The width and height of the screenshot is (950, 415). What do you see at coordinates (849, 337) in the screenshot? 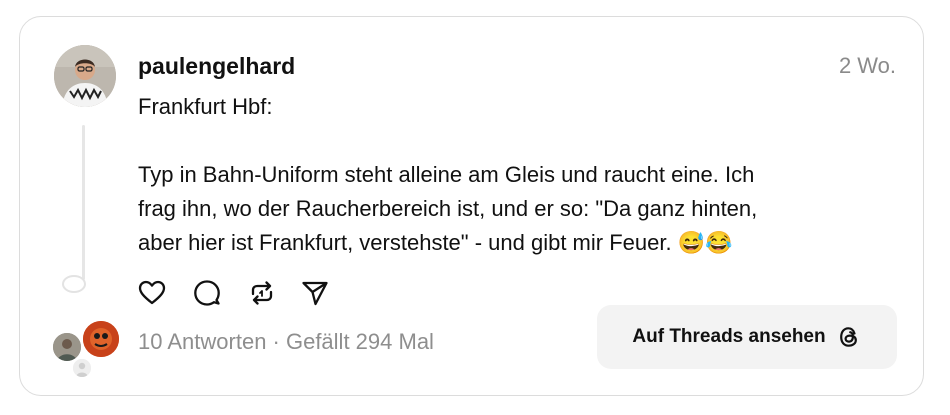
I see `threads-logo-icon` at bounding box center [849, 337].